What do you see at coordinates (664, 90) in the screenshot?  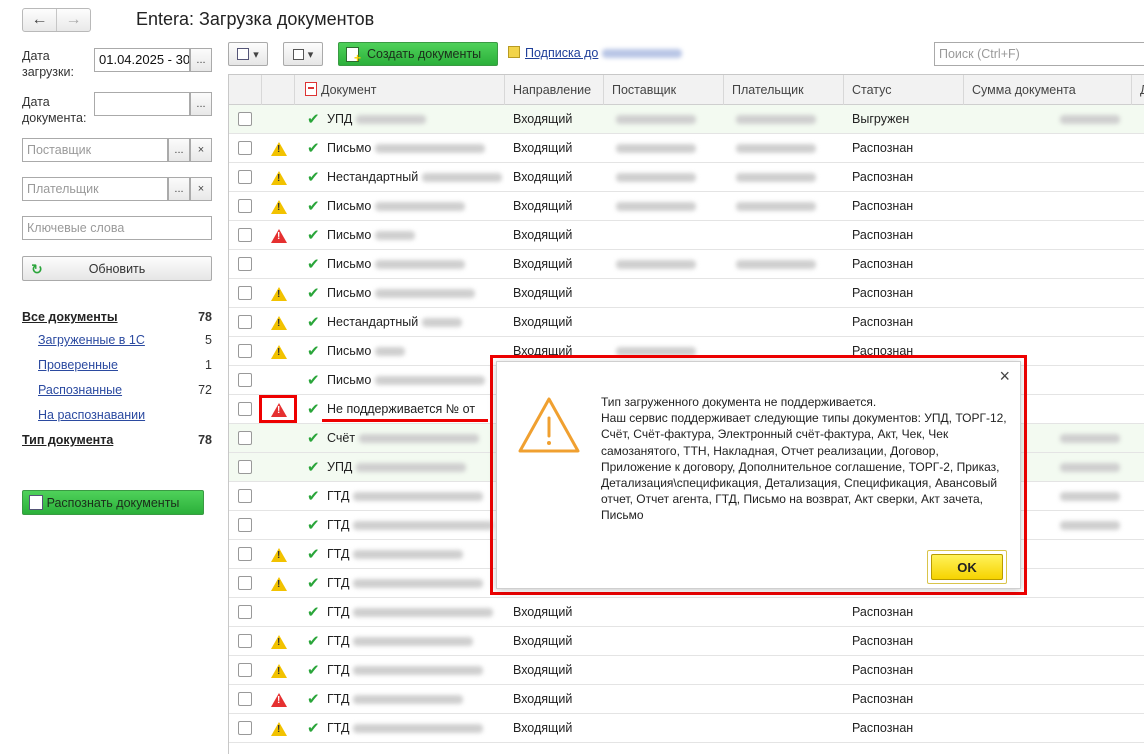 I see `header-supplier: Поставщик` at bounding box center [664, 90].